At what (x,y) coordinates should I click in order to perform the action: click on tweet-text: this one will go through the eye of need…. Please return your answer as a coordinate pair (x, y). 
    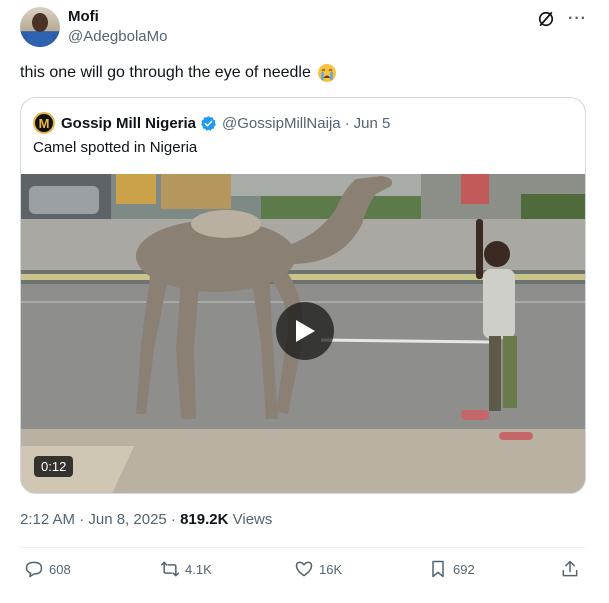
    Looking at the image, I should click on (178, 73).